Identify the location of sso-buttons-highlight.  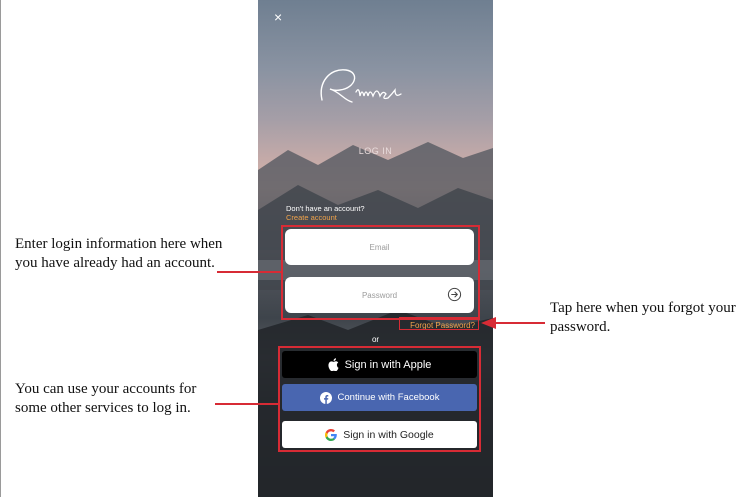
(379, 399).